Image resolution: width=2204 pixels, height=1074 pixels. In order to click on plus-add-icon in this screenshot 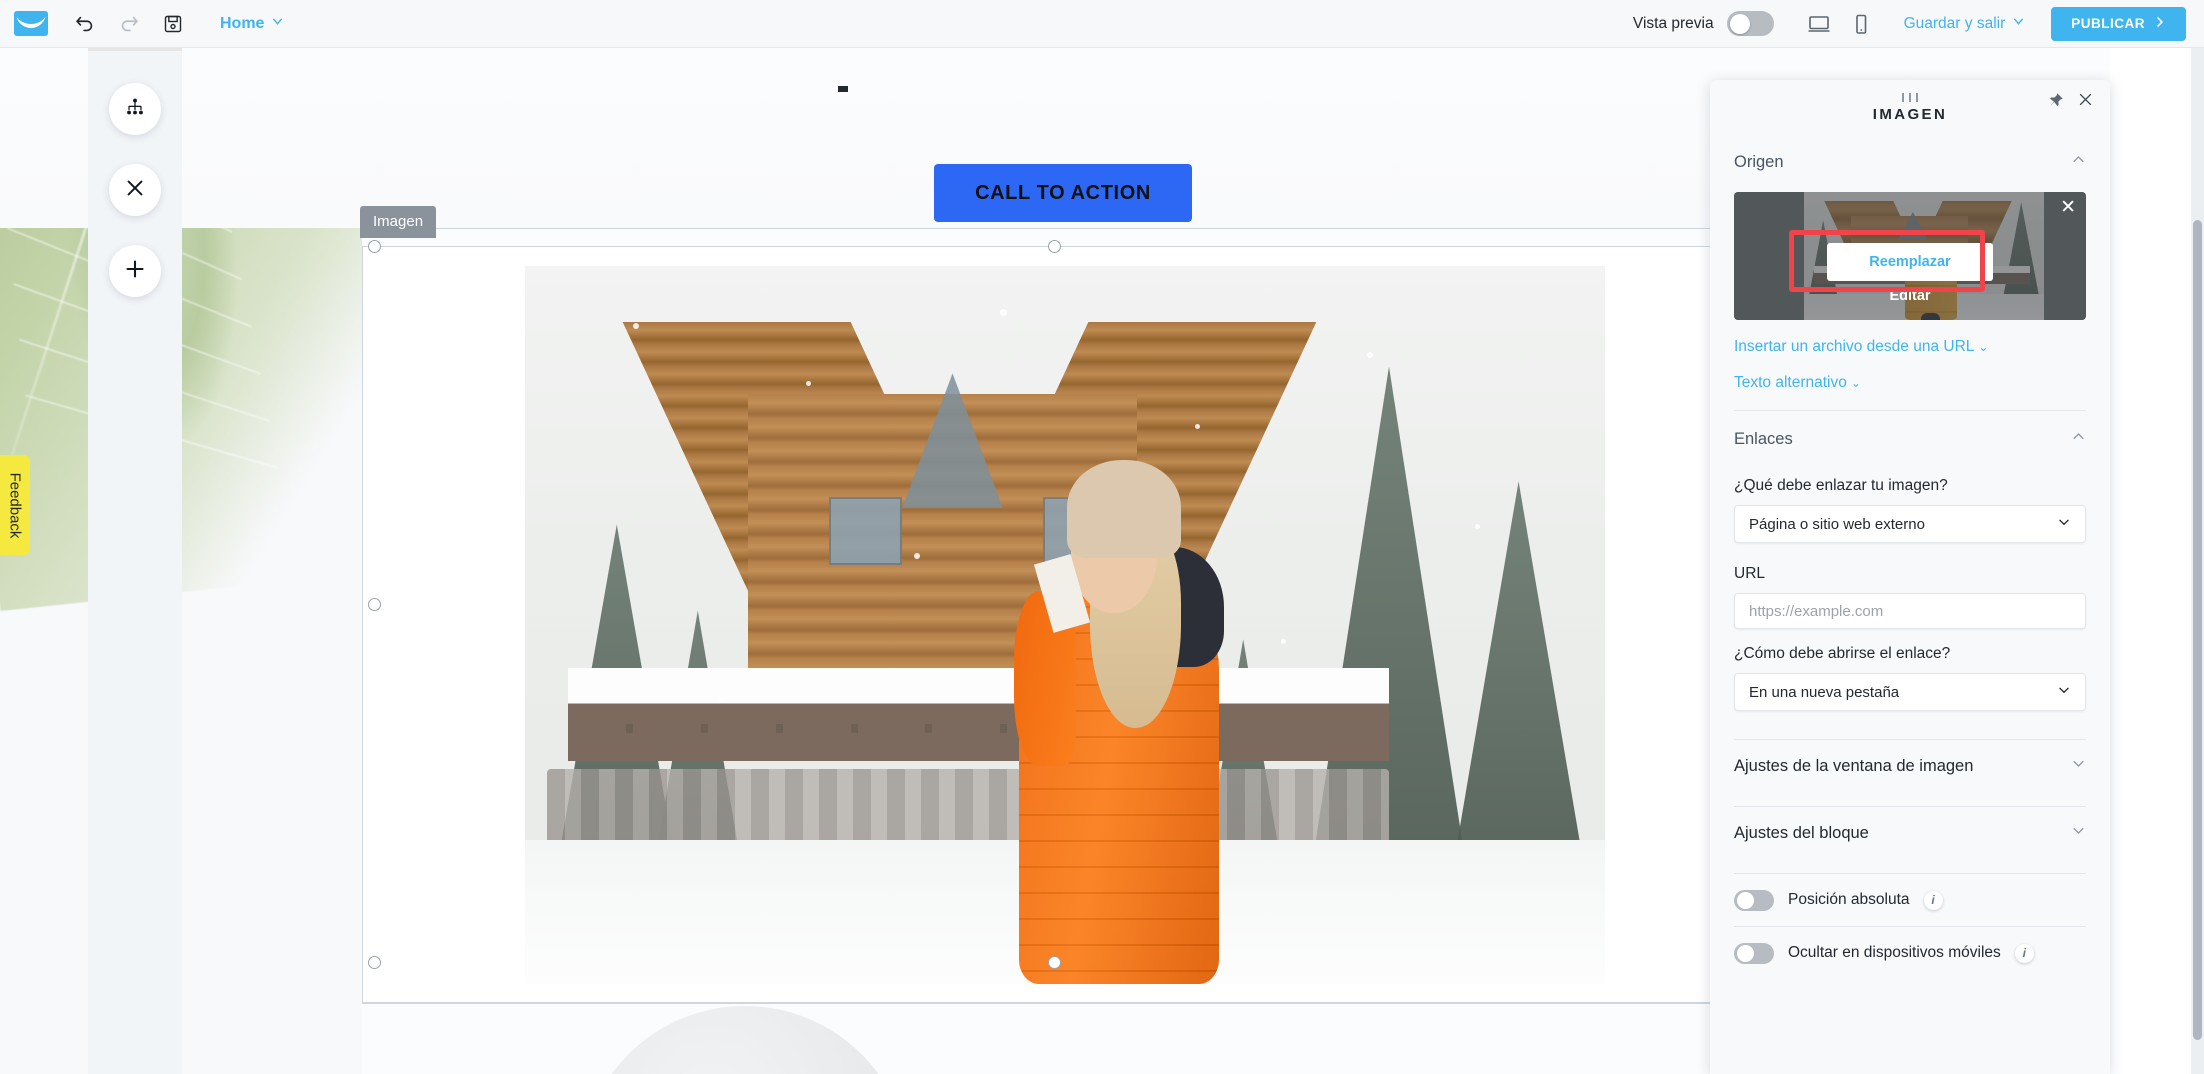, I will do `click(135, 271)`.